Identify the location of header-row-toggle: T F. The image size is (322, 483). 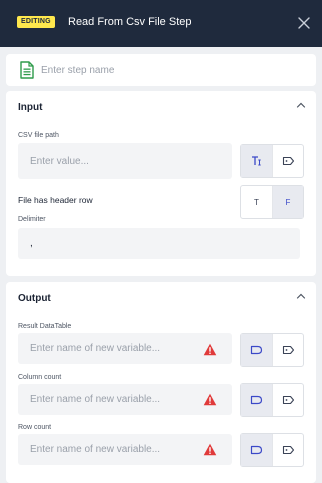
(272, 202).